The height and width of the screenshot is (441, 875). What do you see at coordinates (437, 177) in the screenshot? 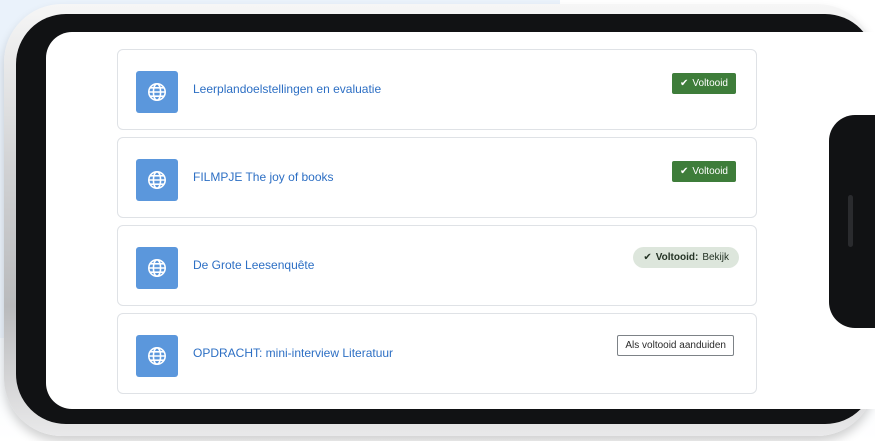
I see `activity-card-2: FILMPJE The joy of books ✔ Voltooid` at bounding box center [437, 177].